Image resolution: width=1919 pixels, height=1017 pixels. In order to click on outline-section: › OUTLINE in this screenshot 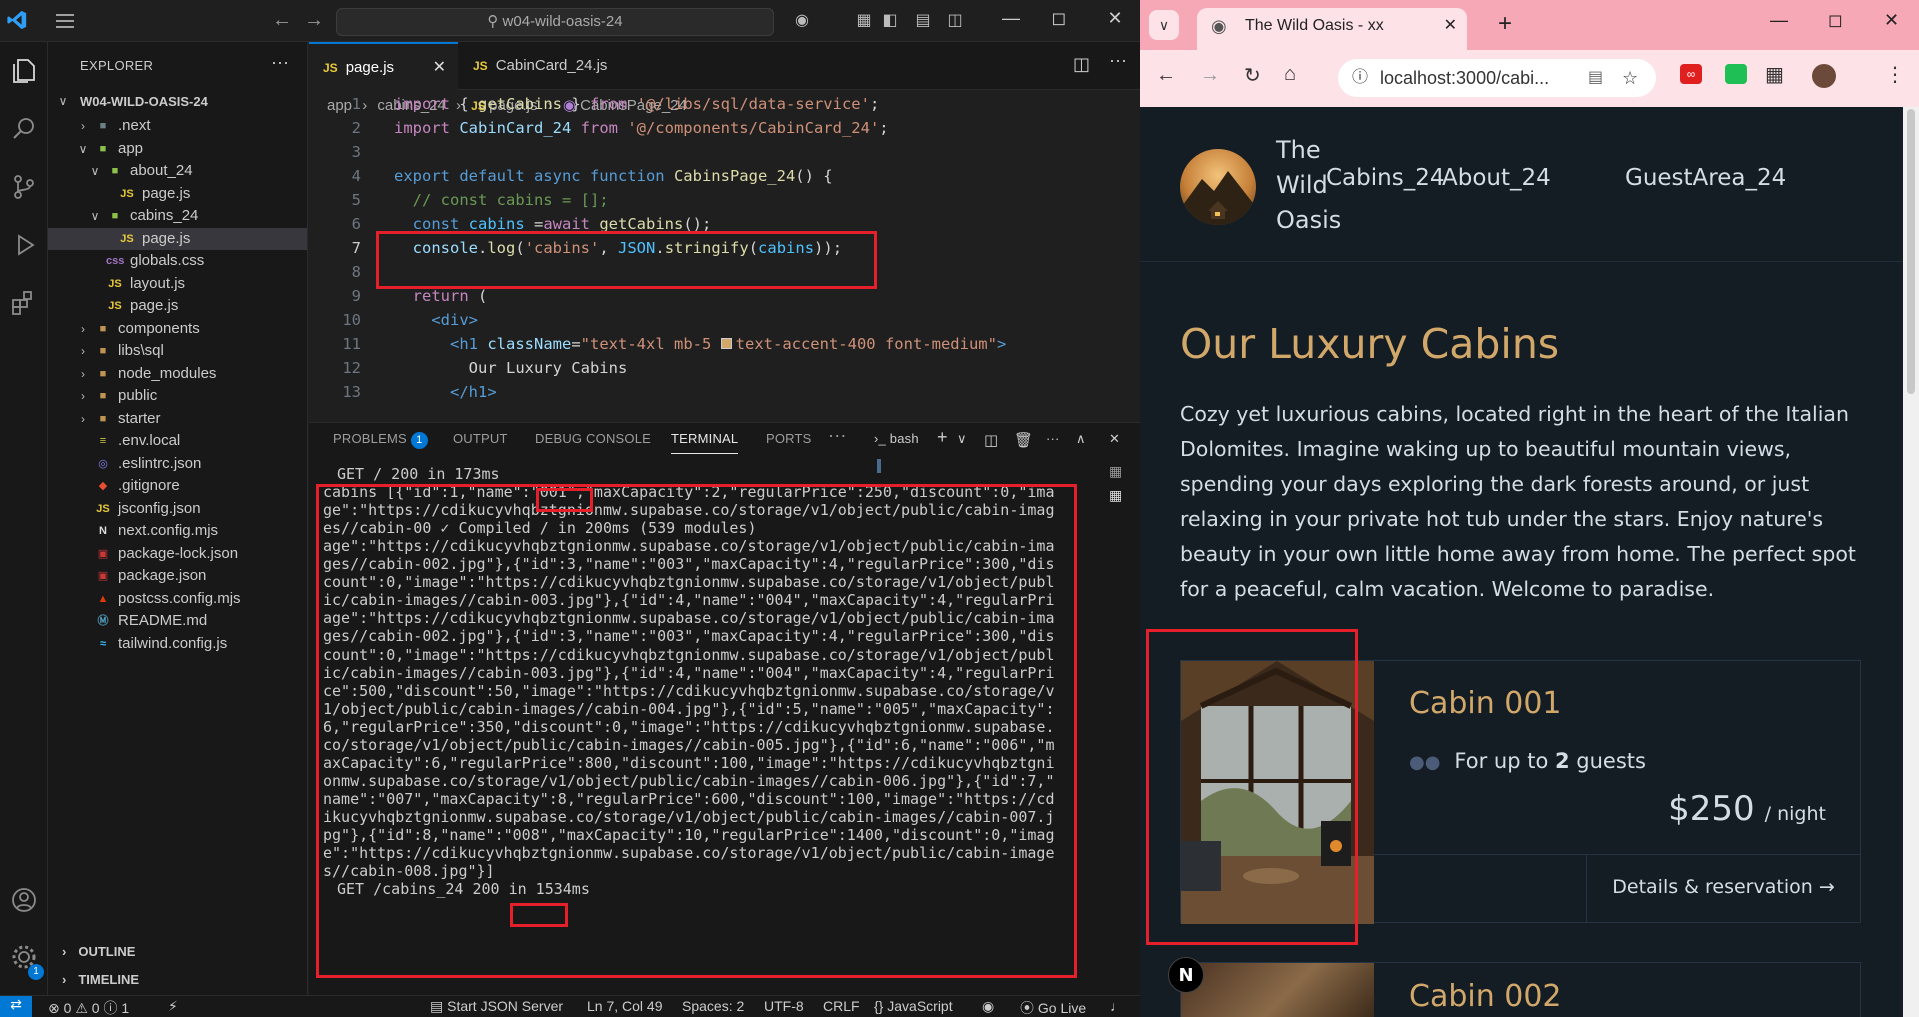, I will do `click(98, 951)`.